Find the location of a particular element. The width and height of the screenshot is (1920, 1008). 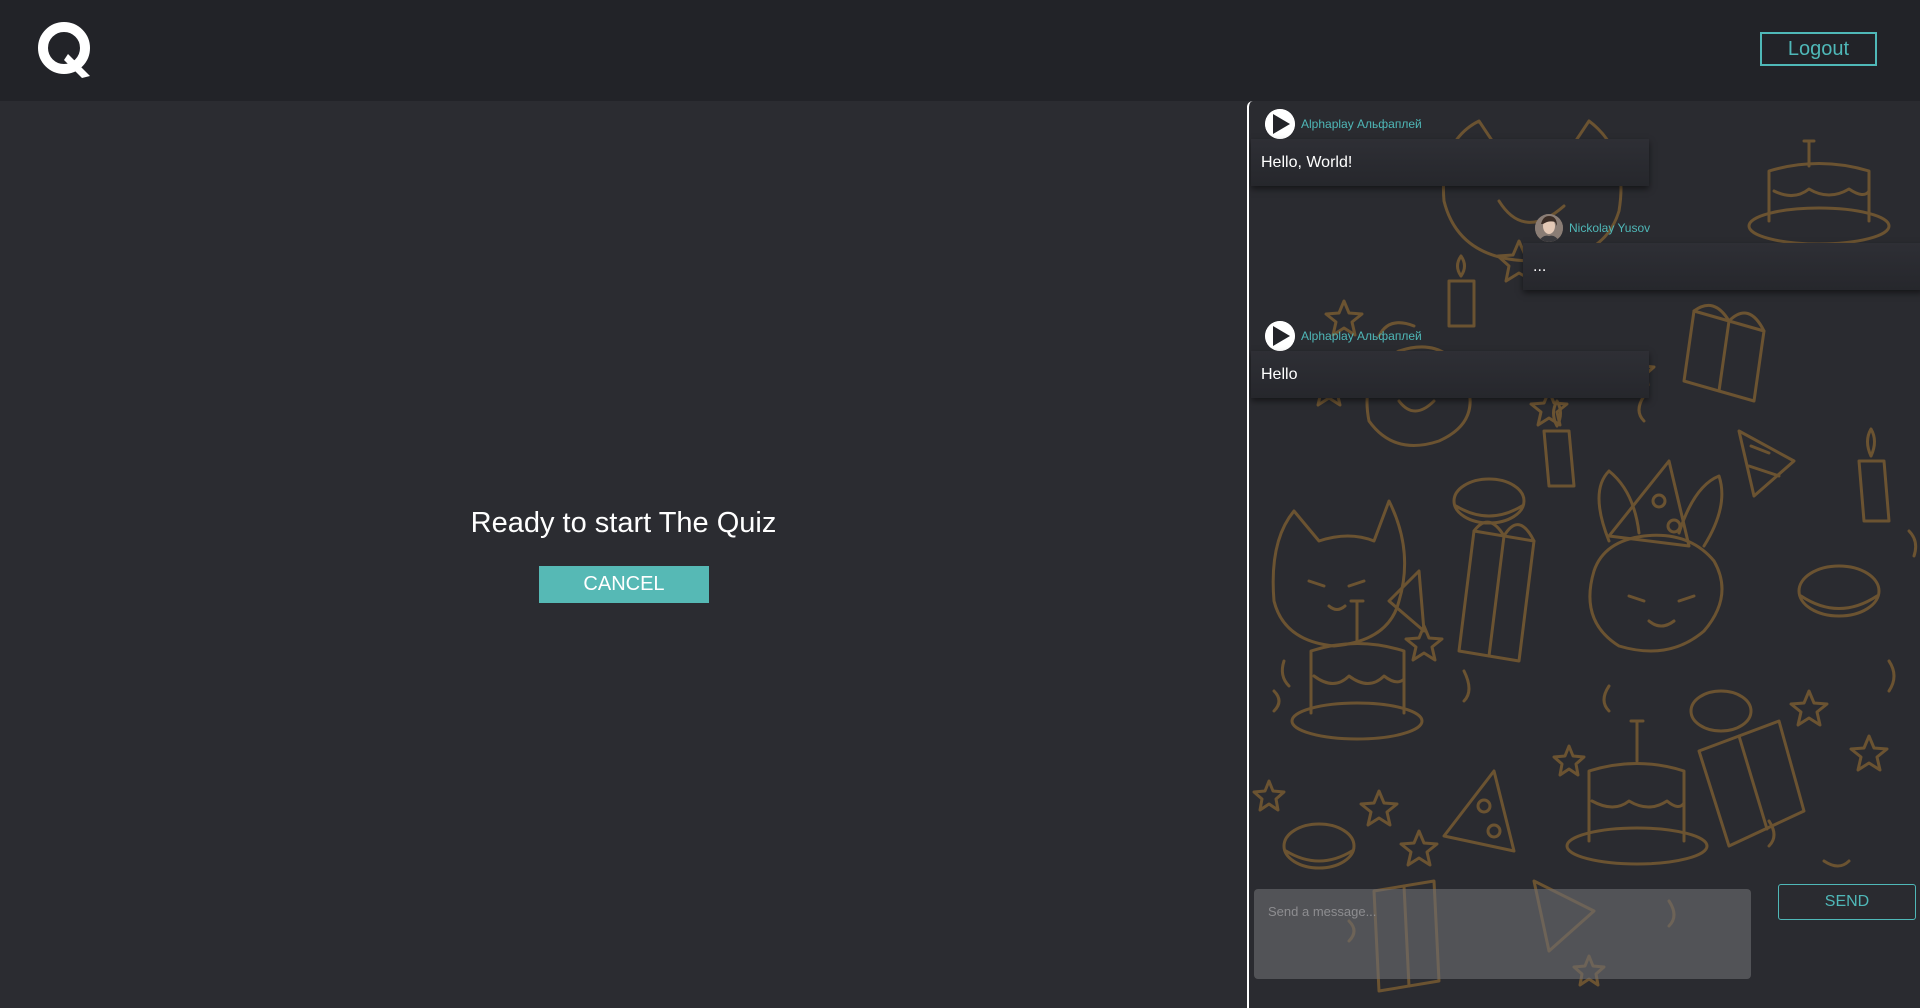

ready-title: Ready to start The Quiz is located at coordinates (623, 523).